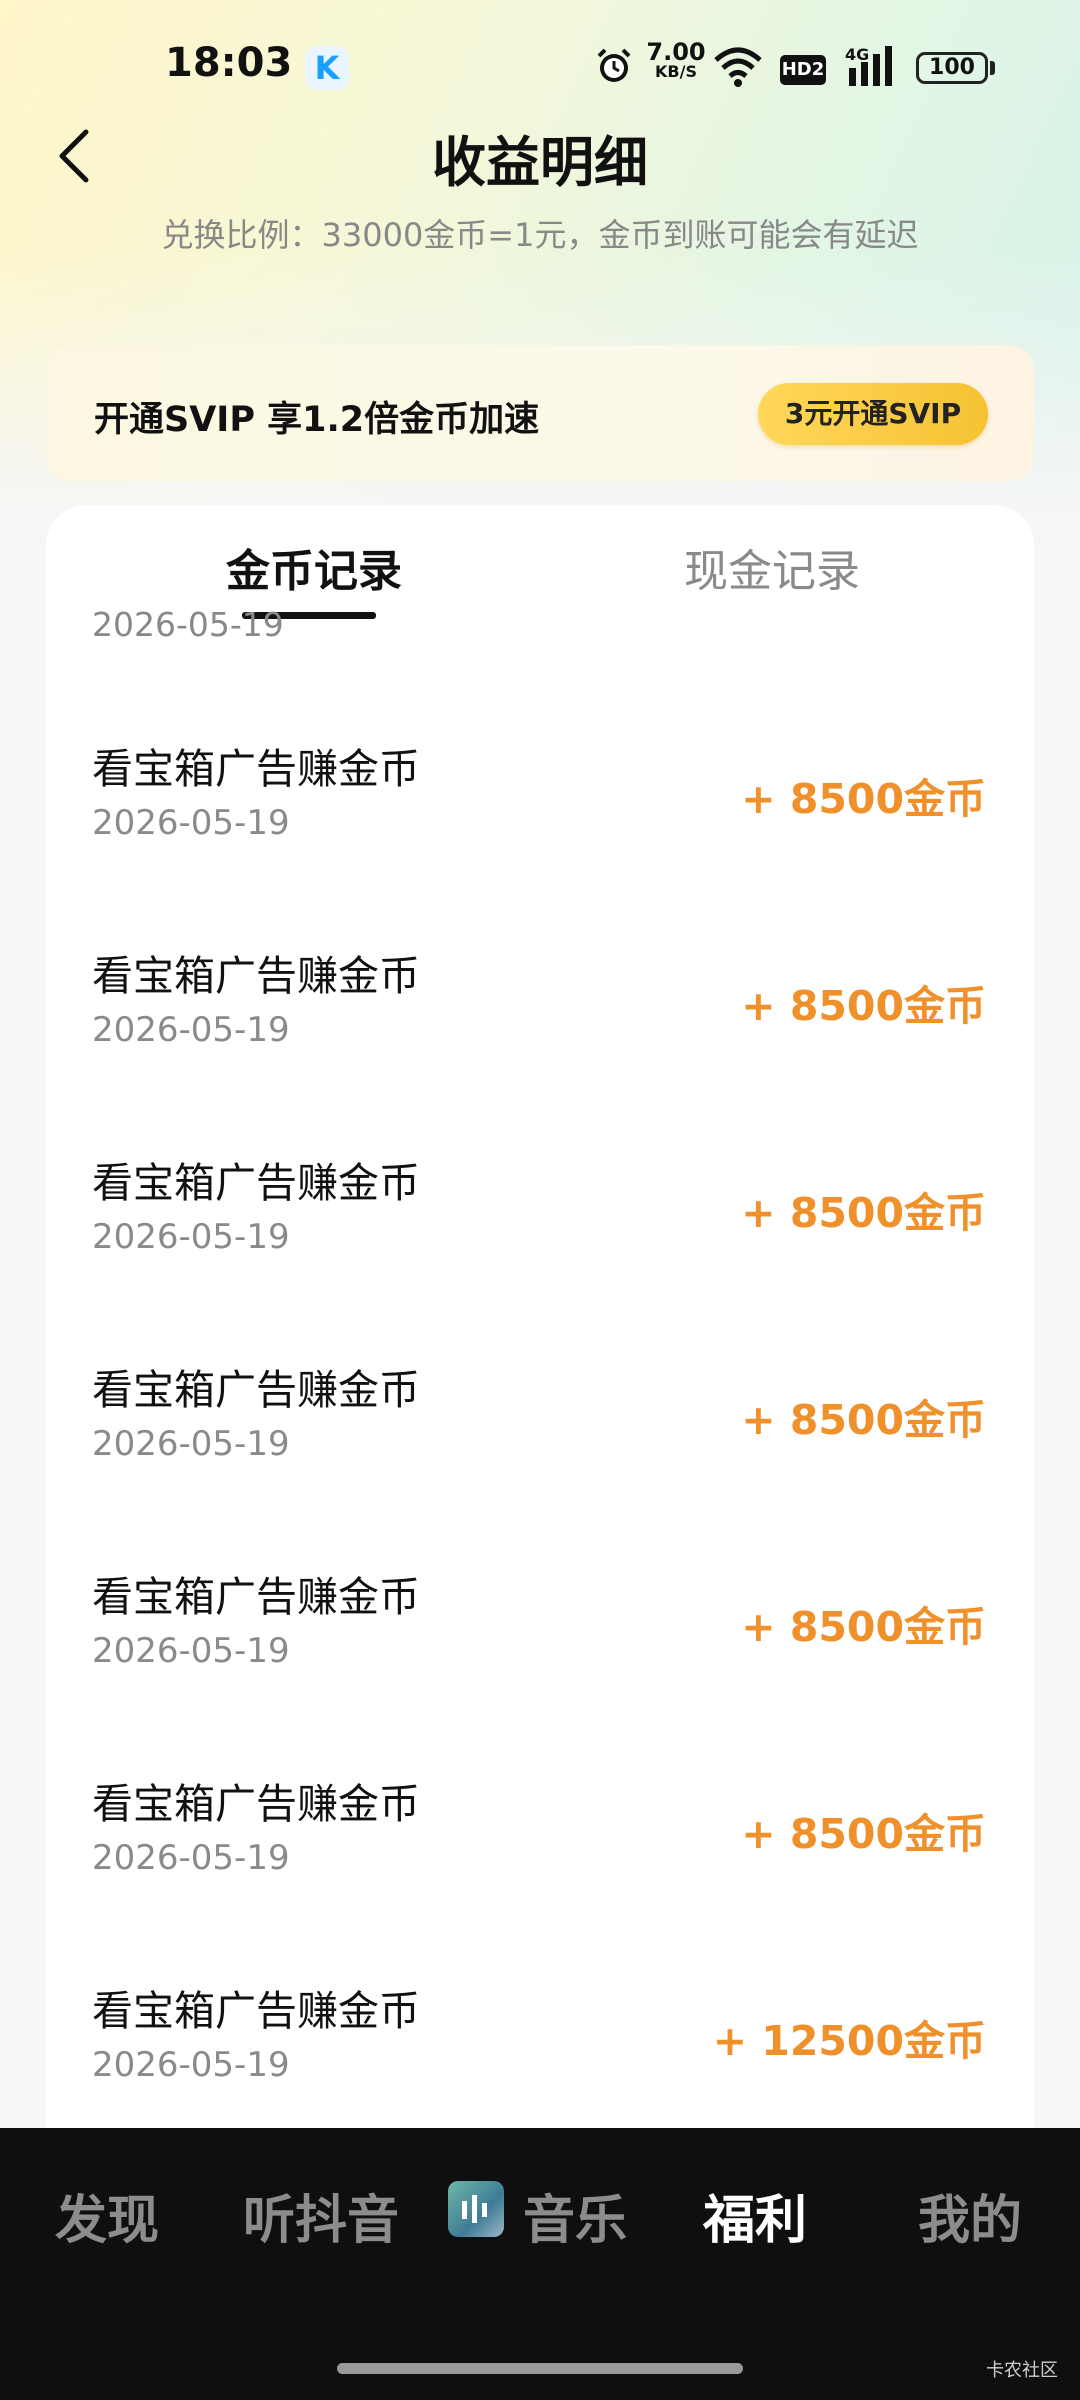 Image resolution: width=1080 pixels, height=2400 pixels. What do you see at coordinates (107, 2215) in the screenshot?
I see `nav-discover: 发现` at bounding box center [107, 2215].